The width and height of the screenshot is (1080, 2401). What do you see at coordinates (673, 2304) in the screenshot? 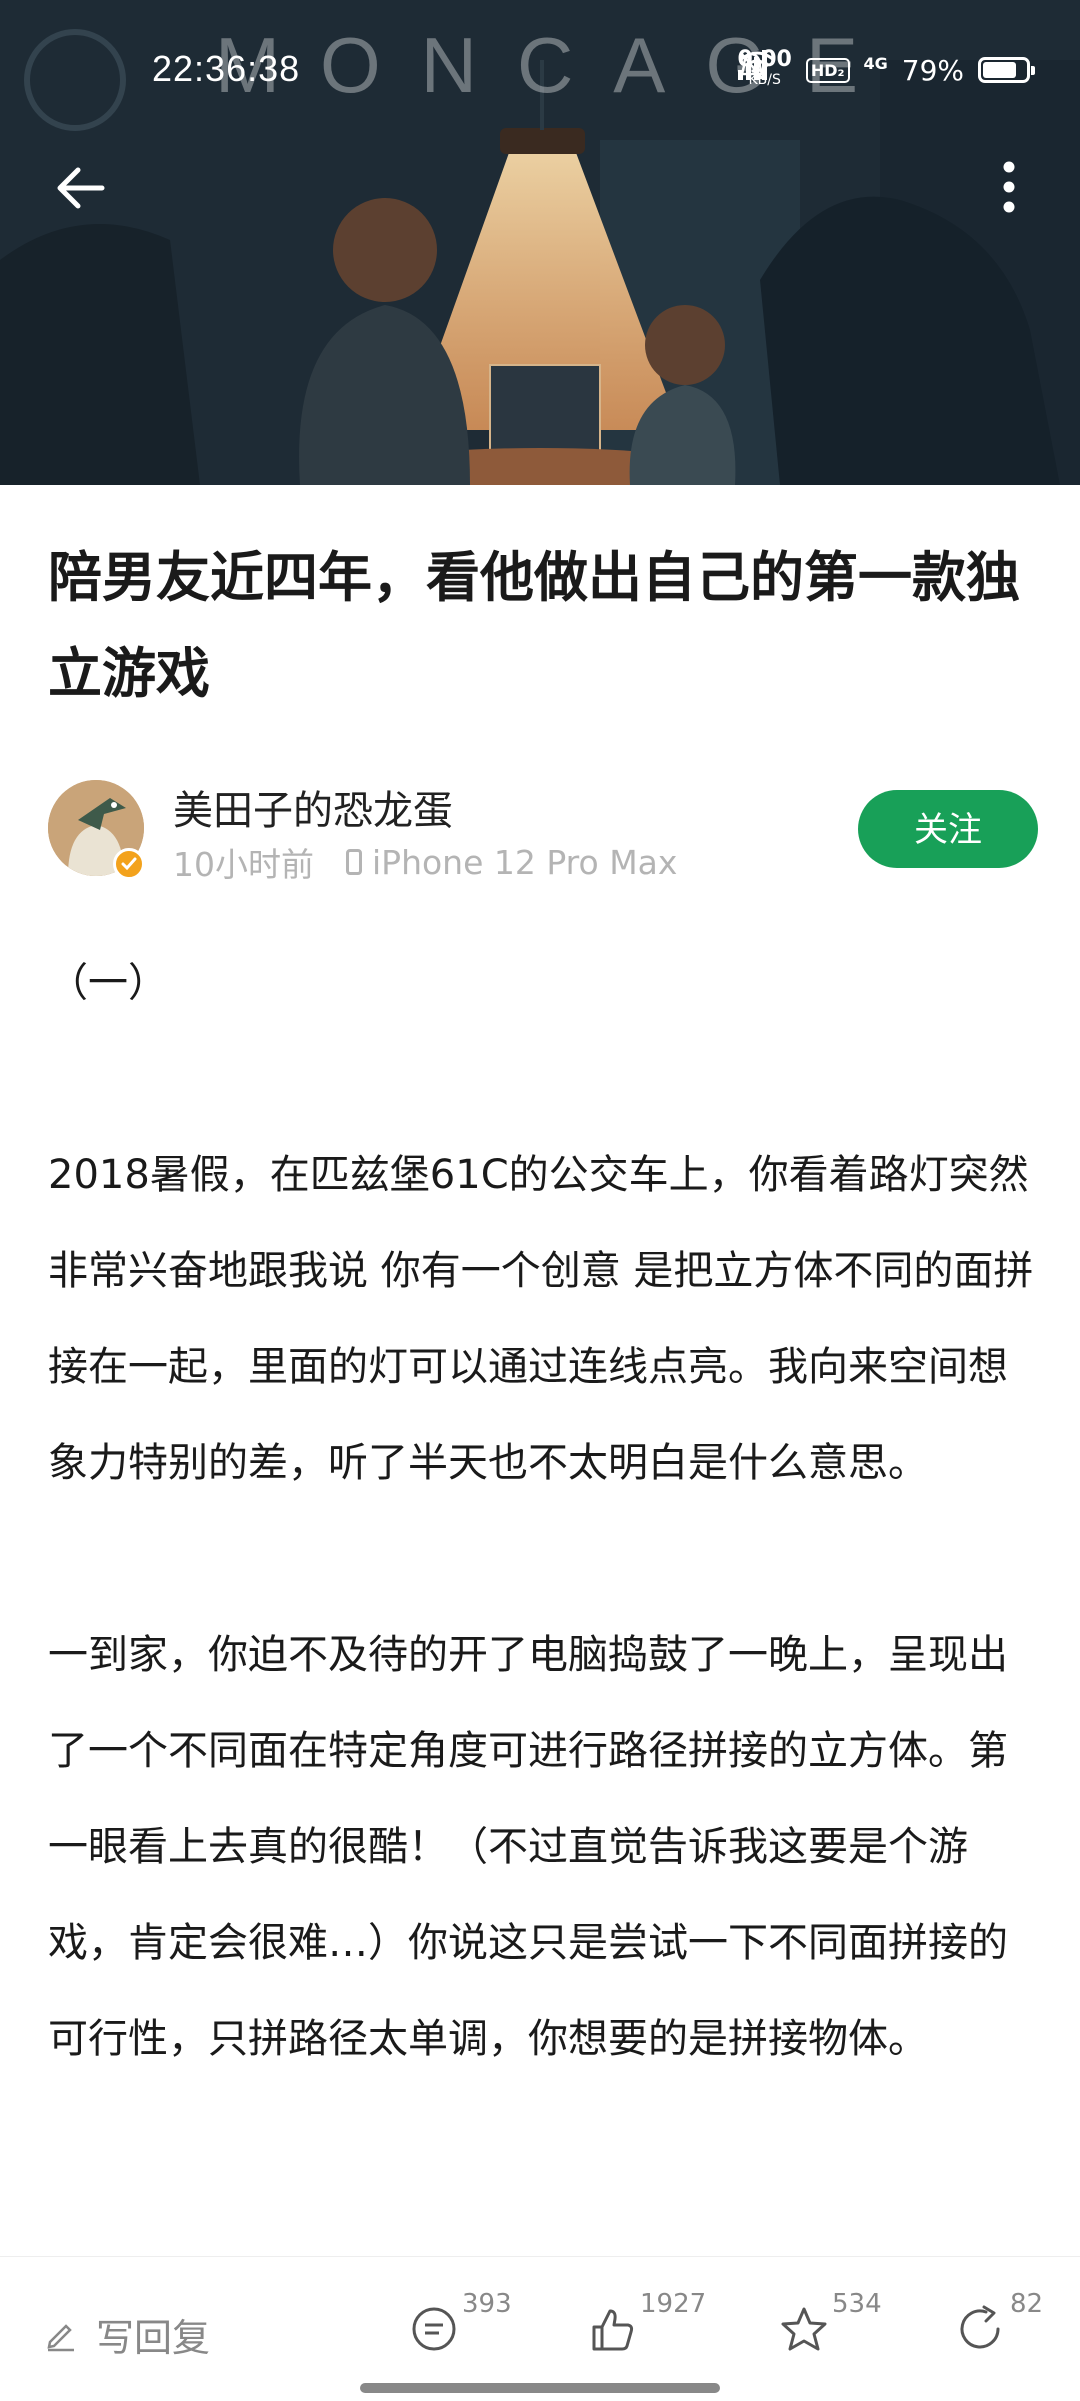
I see `likes-count: 1927` at bounding box center [673, 2304].